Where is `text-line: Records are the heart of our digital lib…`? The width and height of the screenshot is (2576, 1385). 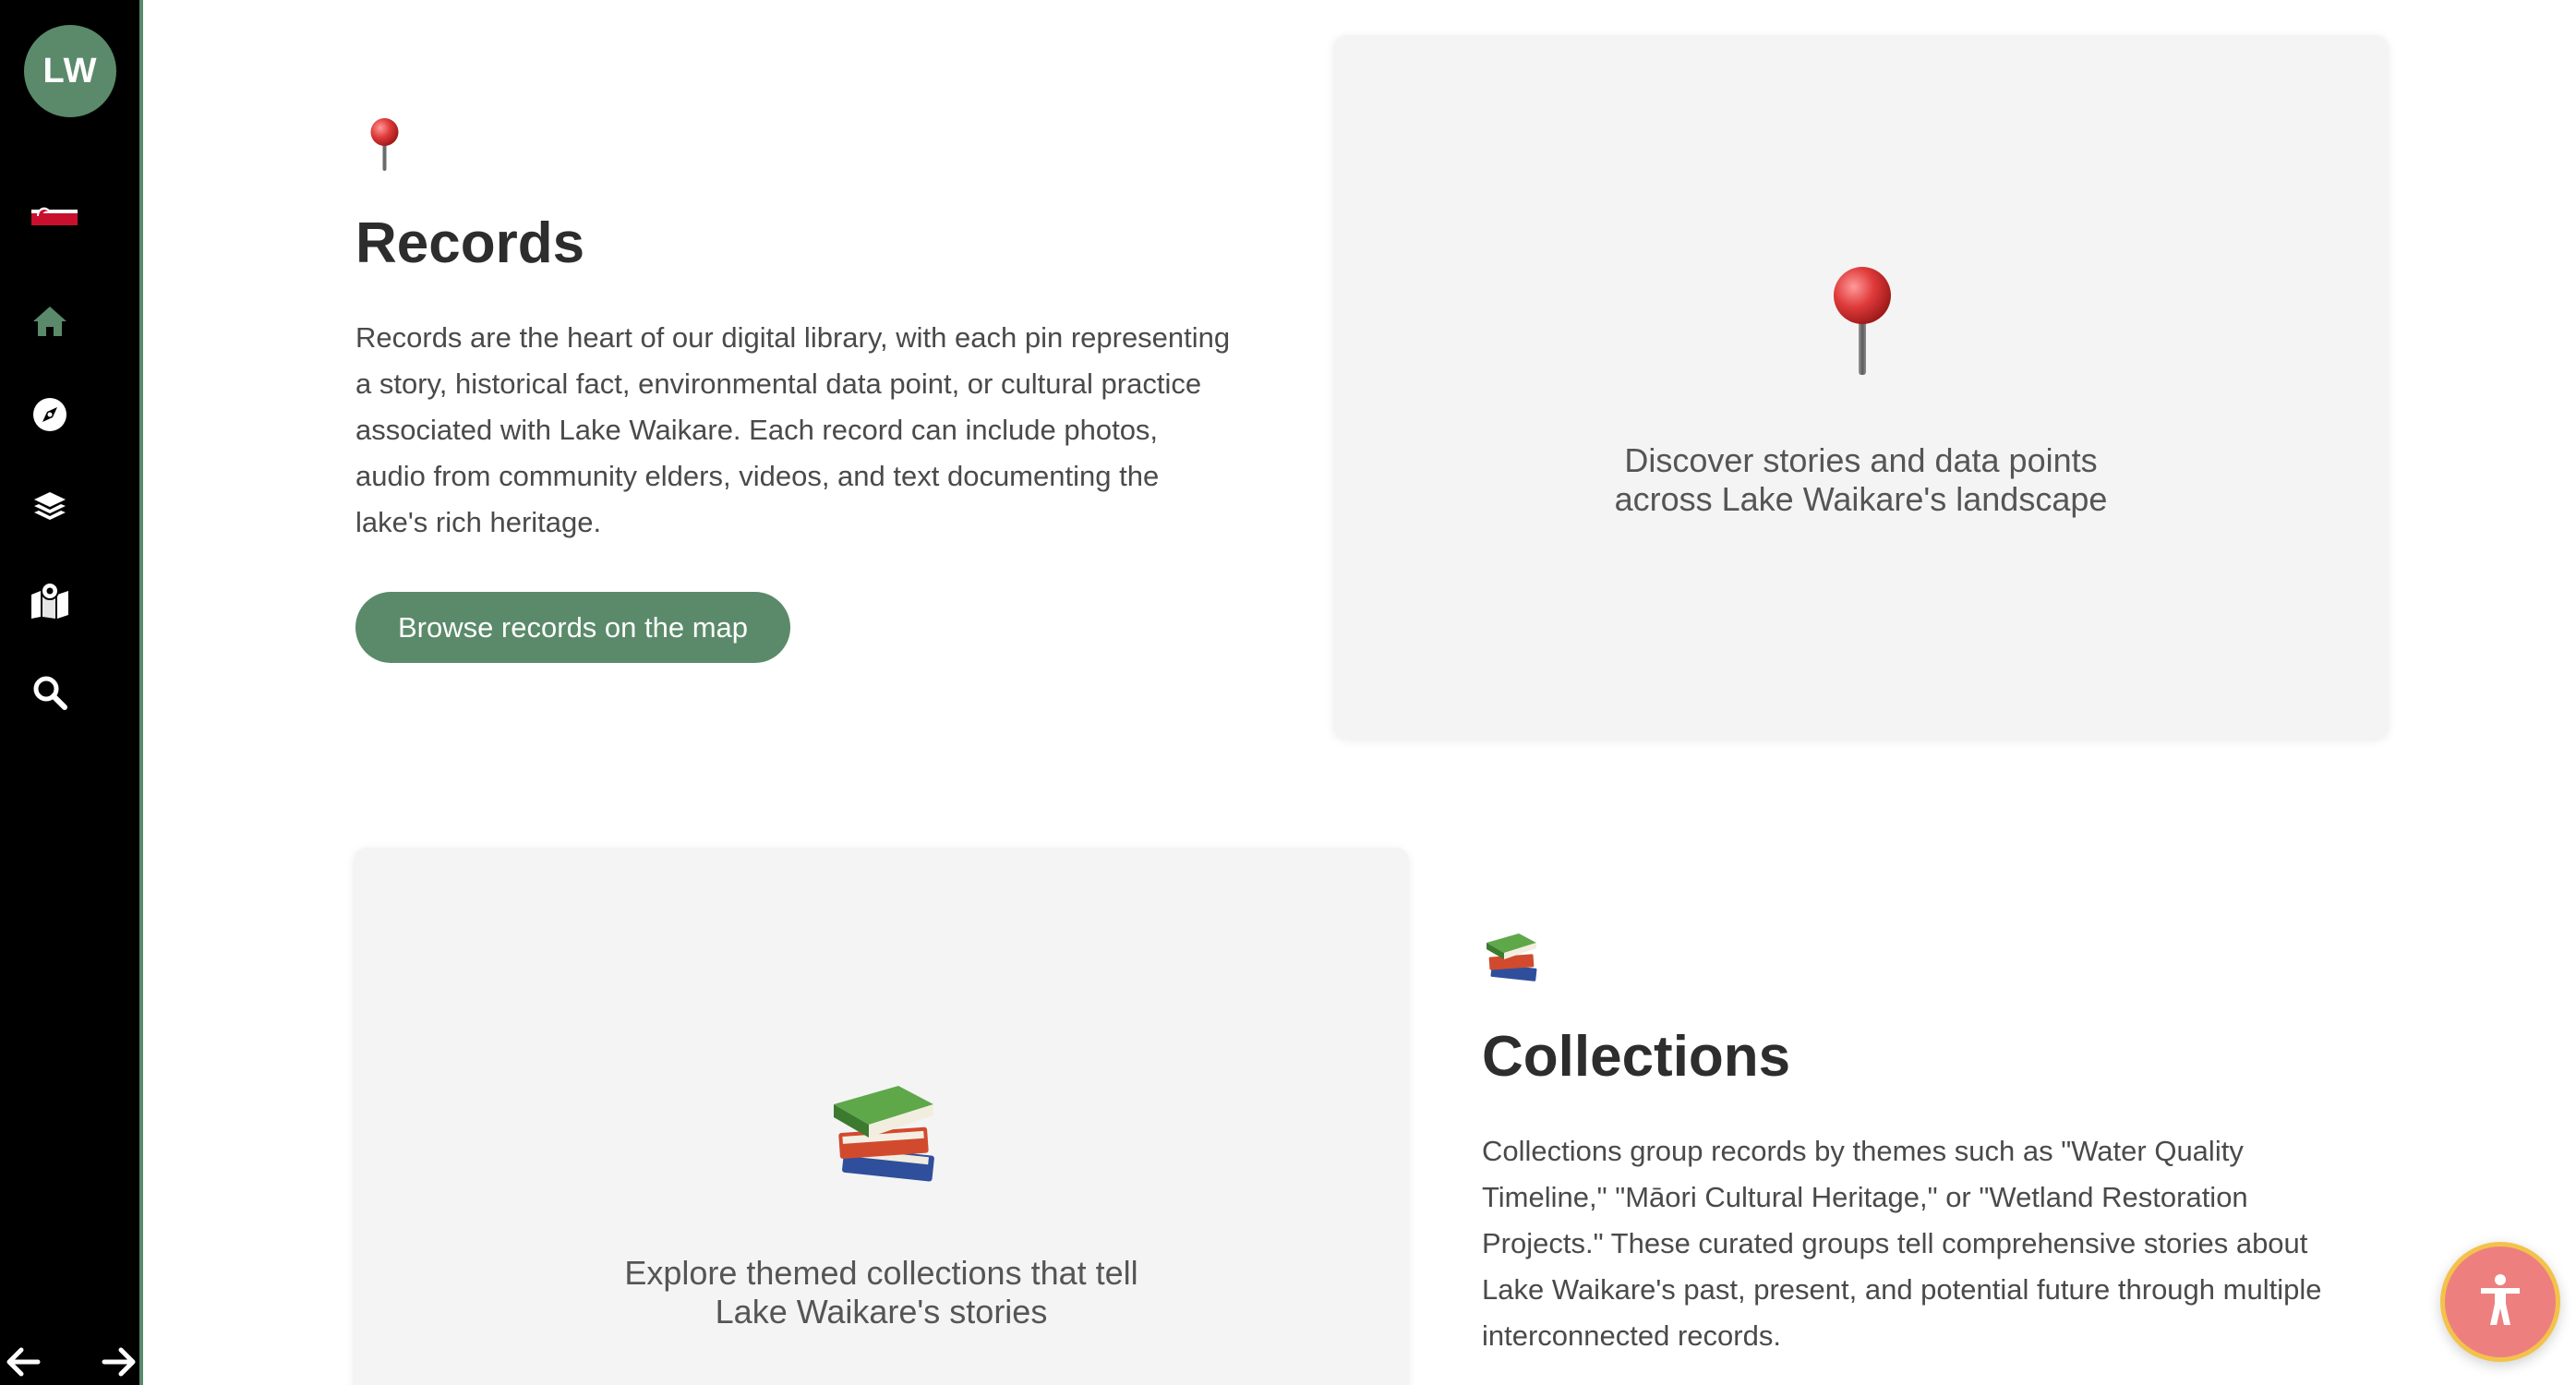
text-line: Records are the heart of our digital lib… is located at coordinates (793, 338).